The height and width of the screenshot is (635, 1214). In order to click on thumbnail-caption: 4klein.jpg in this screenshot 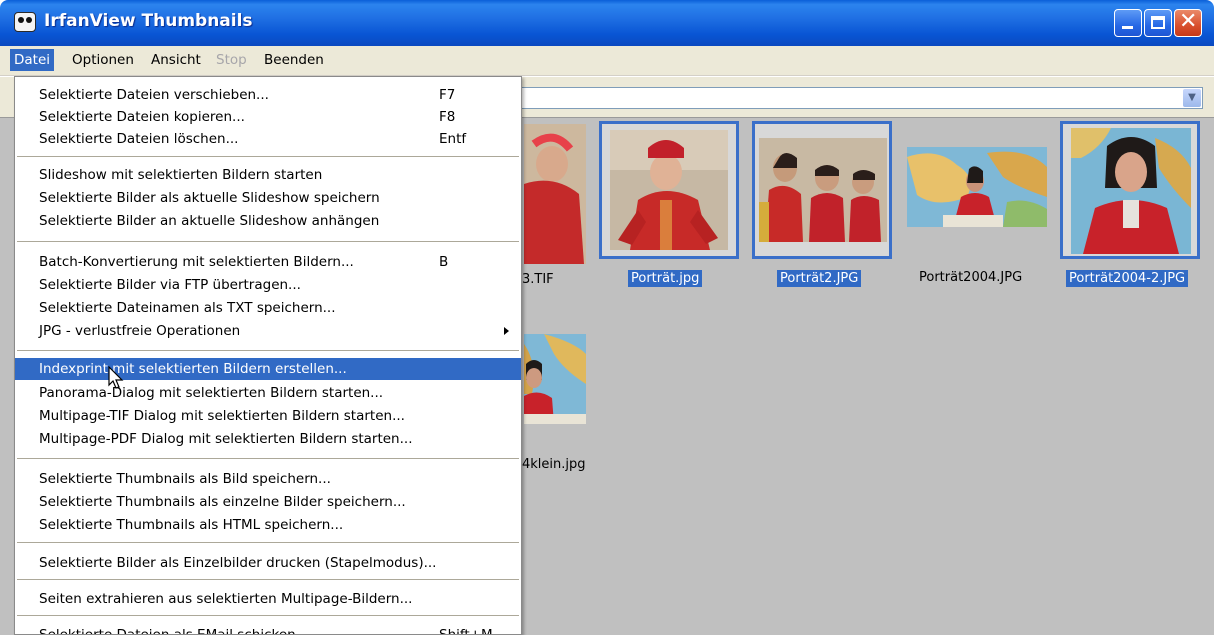, I will do `click(554, 464)`.